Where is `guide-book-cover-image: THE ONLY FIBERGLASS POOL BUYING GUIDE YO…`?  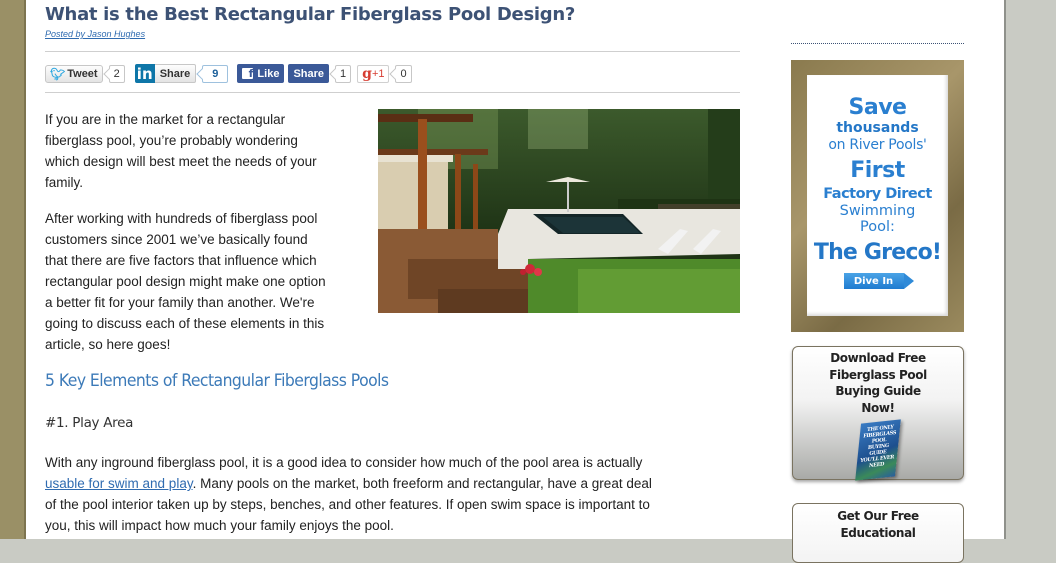 guide-book-cover-image: THE ONLY FIBERGLASS POOL BUYING GUIDE YO… is located at coordinates (878, 450).